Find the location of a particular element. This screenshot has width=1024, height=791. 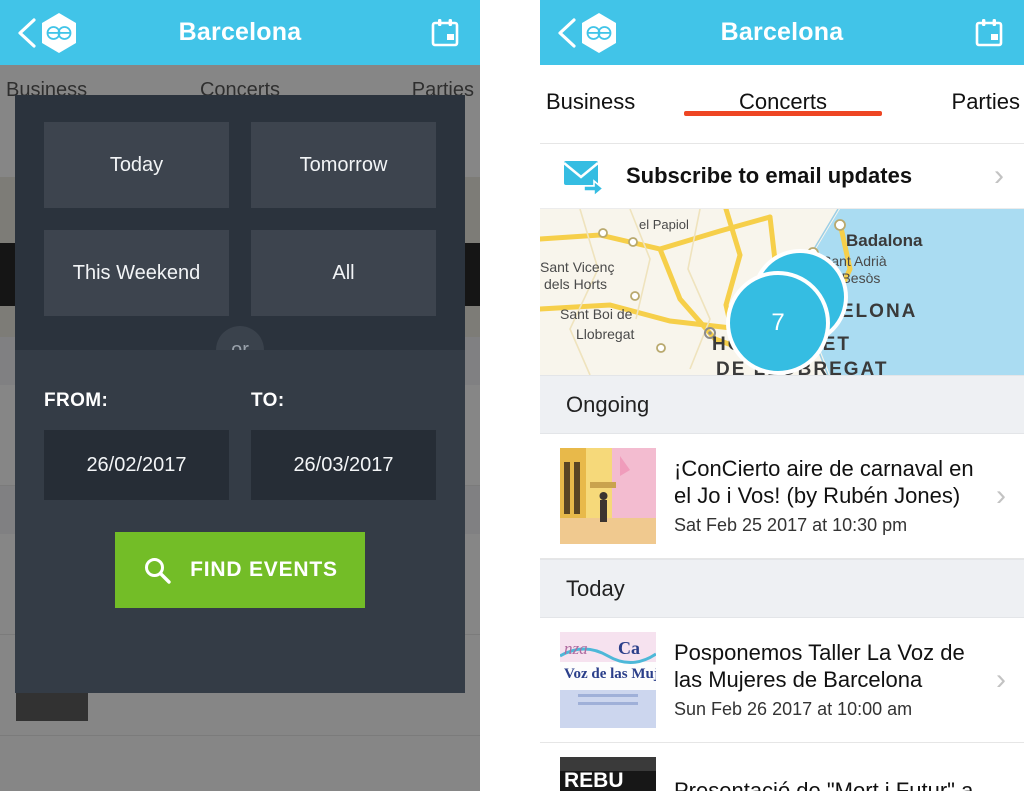

event-thumbnail is located at coordinates (608, 496).